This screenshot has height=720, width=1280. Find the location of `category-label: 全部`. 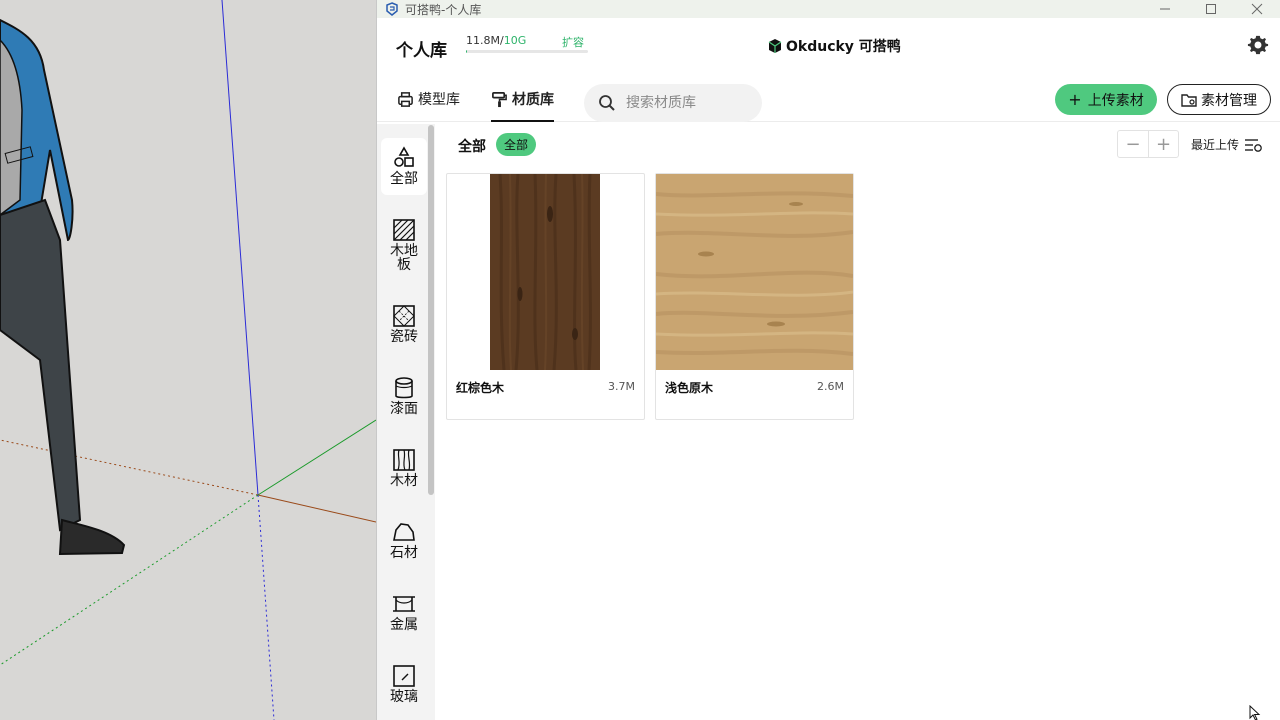

category-label: 全部 is located at coordinates (404, 179).